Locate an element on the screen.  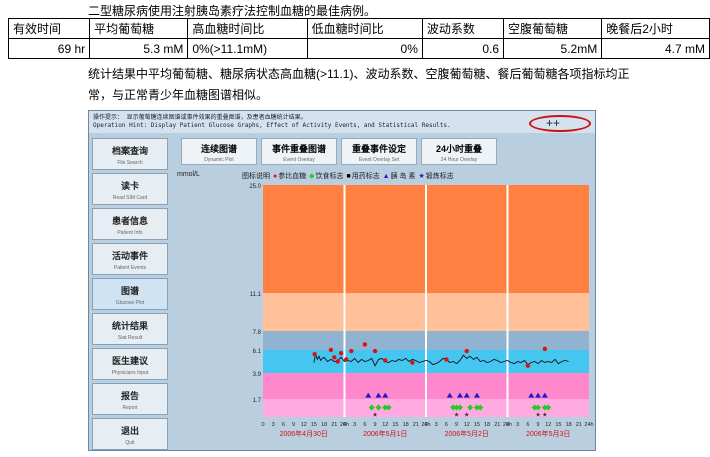
case-caption: 二型糖尿病使用注射胰岛素疗法控制血糖的最佳病例。 is located at coordinates (232, 11).